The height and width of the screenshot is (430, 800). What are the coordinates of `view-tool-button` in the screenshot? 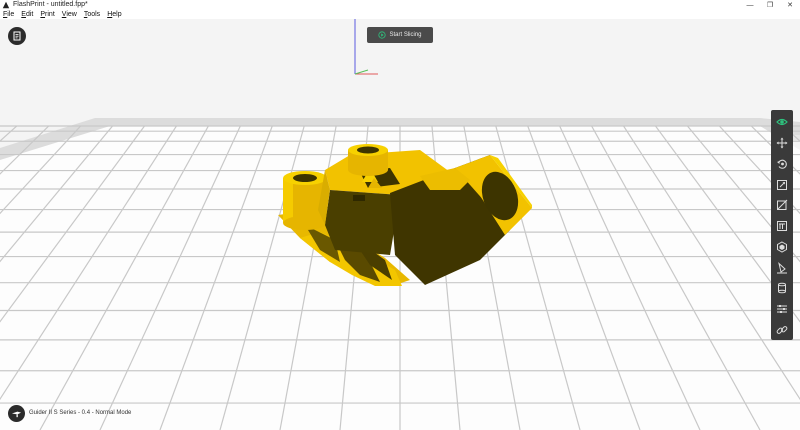 It's located at (782, 122).